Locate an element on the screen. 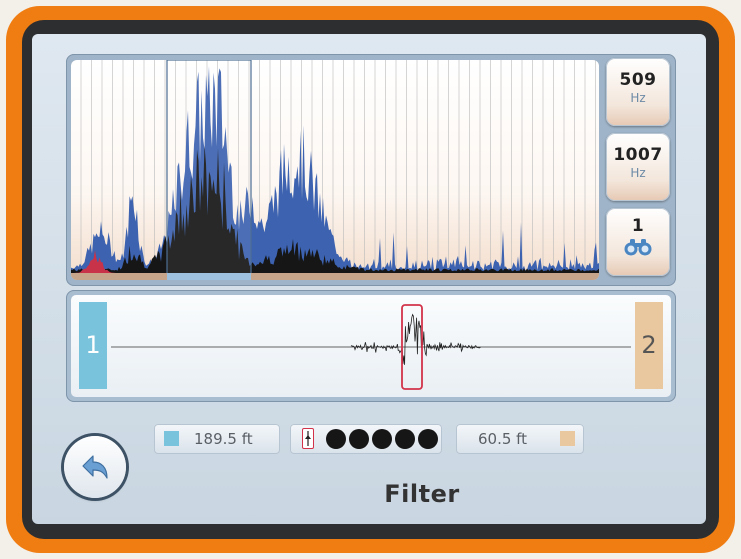 The height and width of the screenshot is (559, 741). frequency-low-unit: Hz is located at coordinates (638, 98).